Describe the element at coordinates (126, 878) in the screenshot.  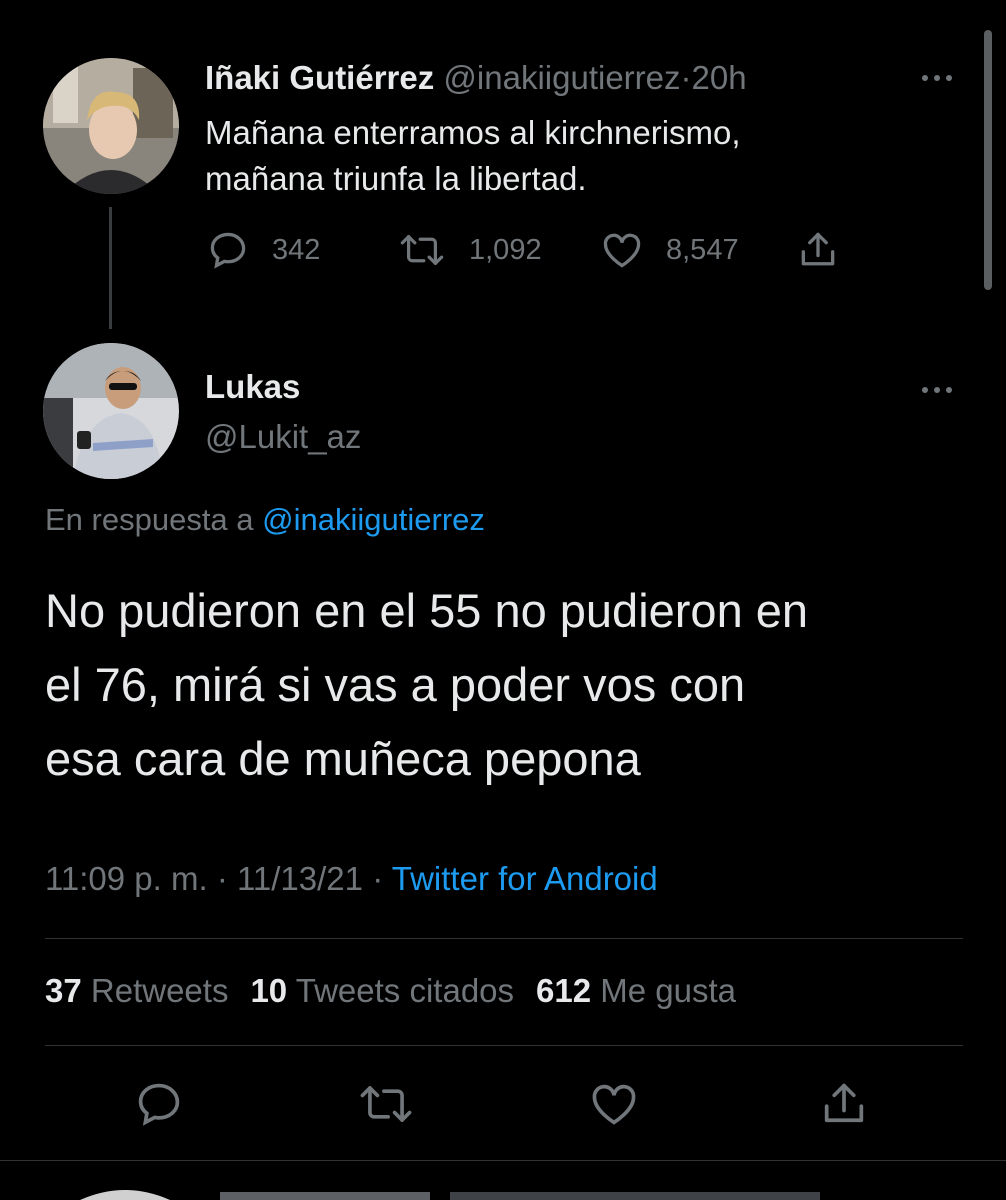
I see `tweet-time: 11:09 p. m.` at that location.